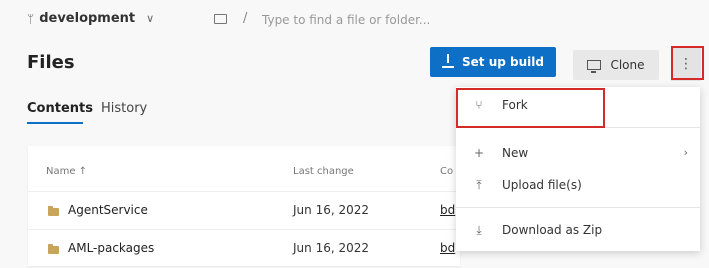 The height and width of the screenshot is (268, 709). I want to click on page-title: Files, so click(51, 62).